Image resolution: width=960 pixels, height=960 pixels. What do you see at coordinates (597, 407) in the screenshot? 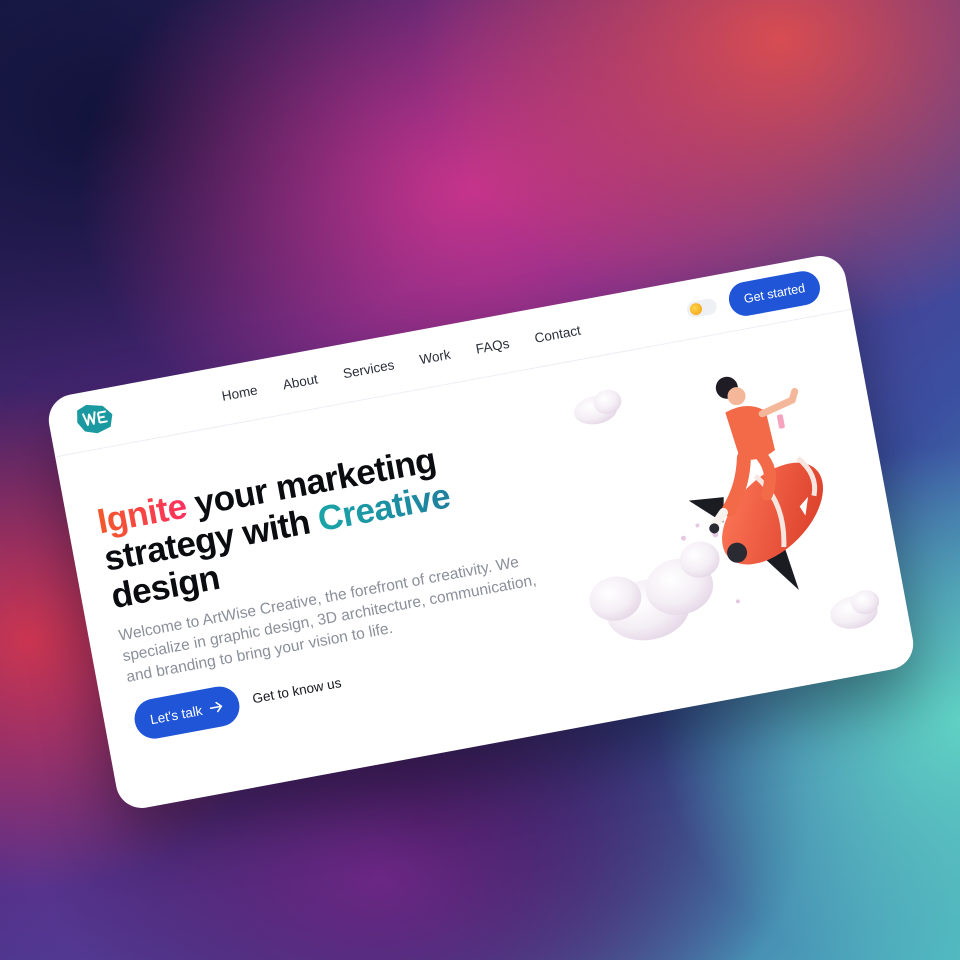
I see `small-cloud-top` at bounding box center [597, 407].